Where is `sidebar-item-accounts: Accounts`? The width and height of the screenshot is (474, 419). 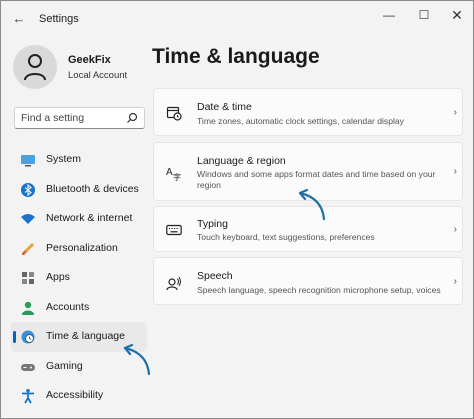 sidebar-item-accounts: Accounts is located at coordinates (79, 308).